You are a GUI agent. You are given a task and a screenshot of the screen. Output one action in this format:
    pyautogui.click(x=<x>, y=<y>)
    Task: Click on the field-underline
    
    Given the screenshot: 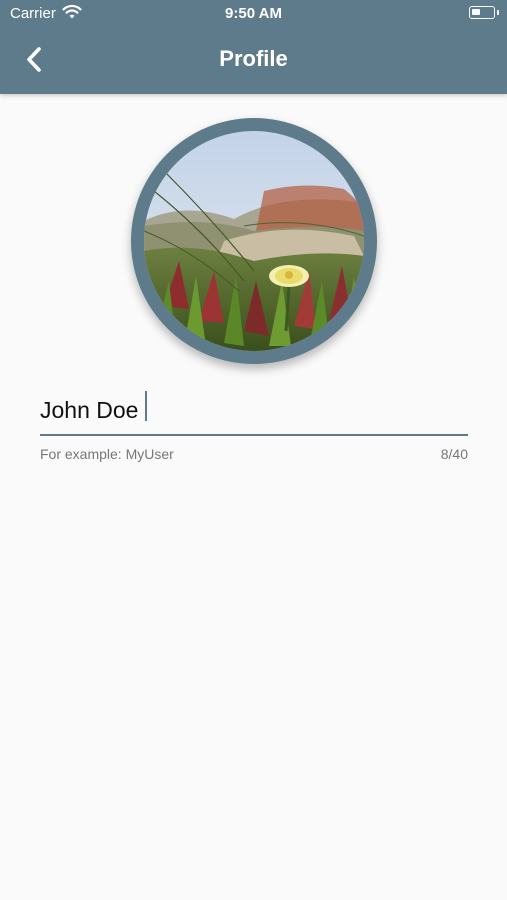 What is the action you would take?
    pyautogui.click(x=254, y=435)
    